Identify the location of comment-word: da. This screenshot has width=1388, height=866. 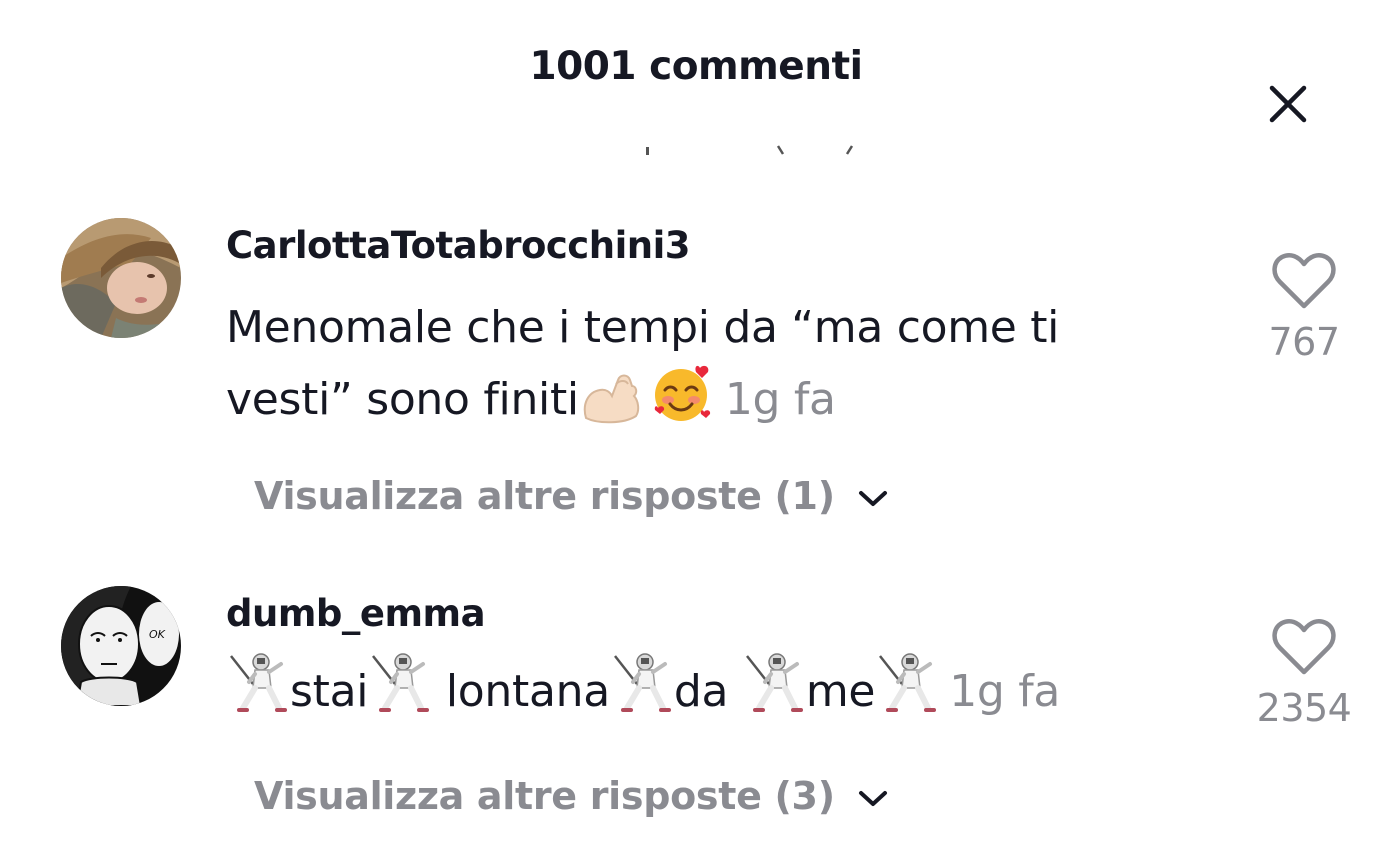
(701, 691).